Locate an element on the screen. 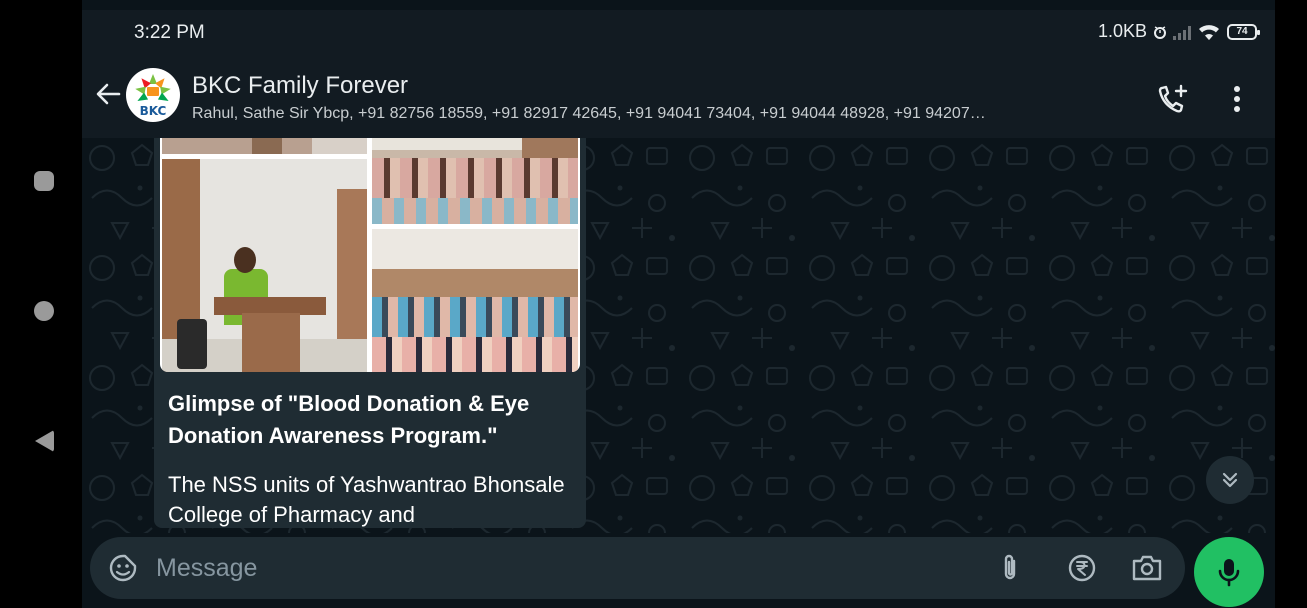  sticker-icon is located at coordinates (123, 568).